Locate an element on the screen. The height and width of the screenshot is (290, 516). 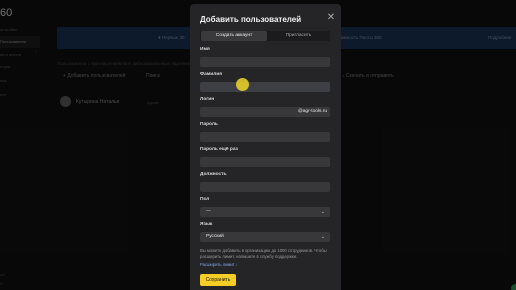
position-field is located at coordinates (265, 187).